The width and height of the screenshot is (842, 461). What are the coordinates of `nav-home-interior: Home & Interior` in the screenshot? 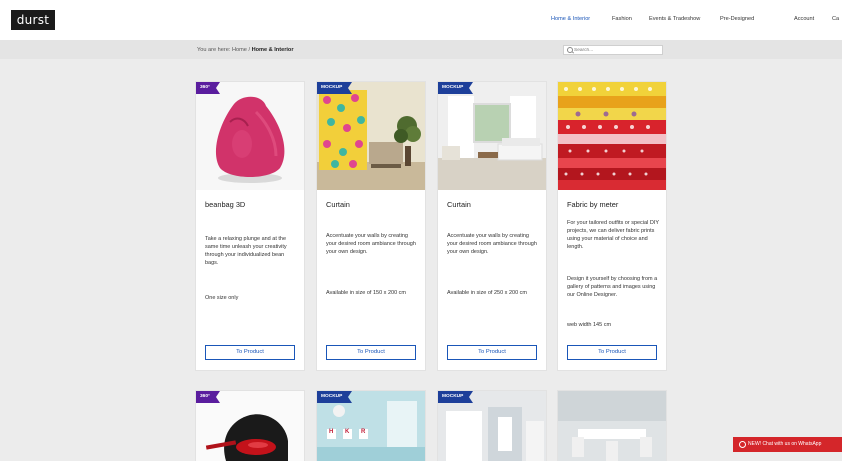 It's located at (570, 19).